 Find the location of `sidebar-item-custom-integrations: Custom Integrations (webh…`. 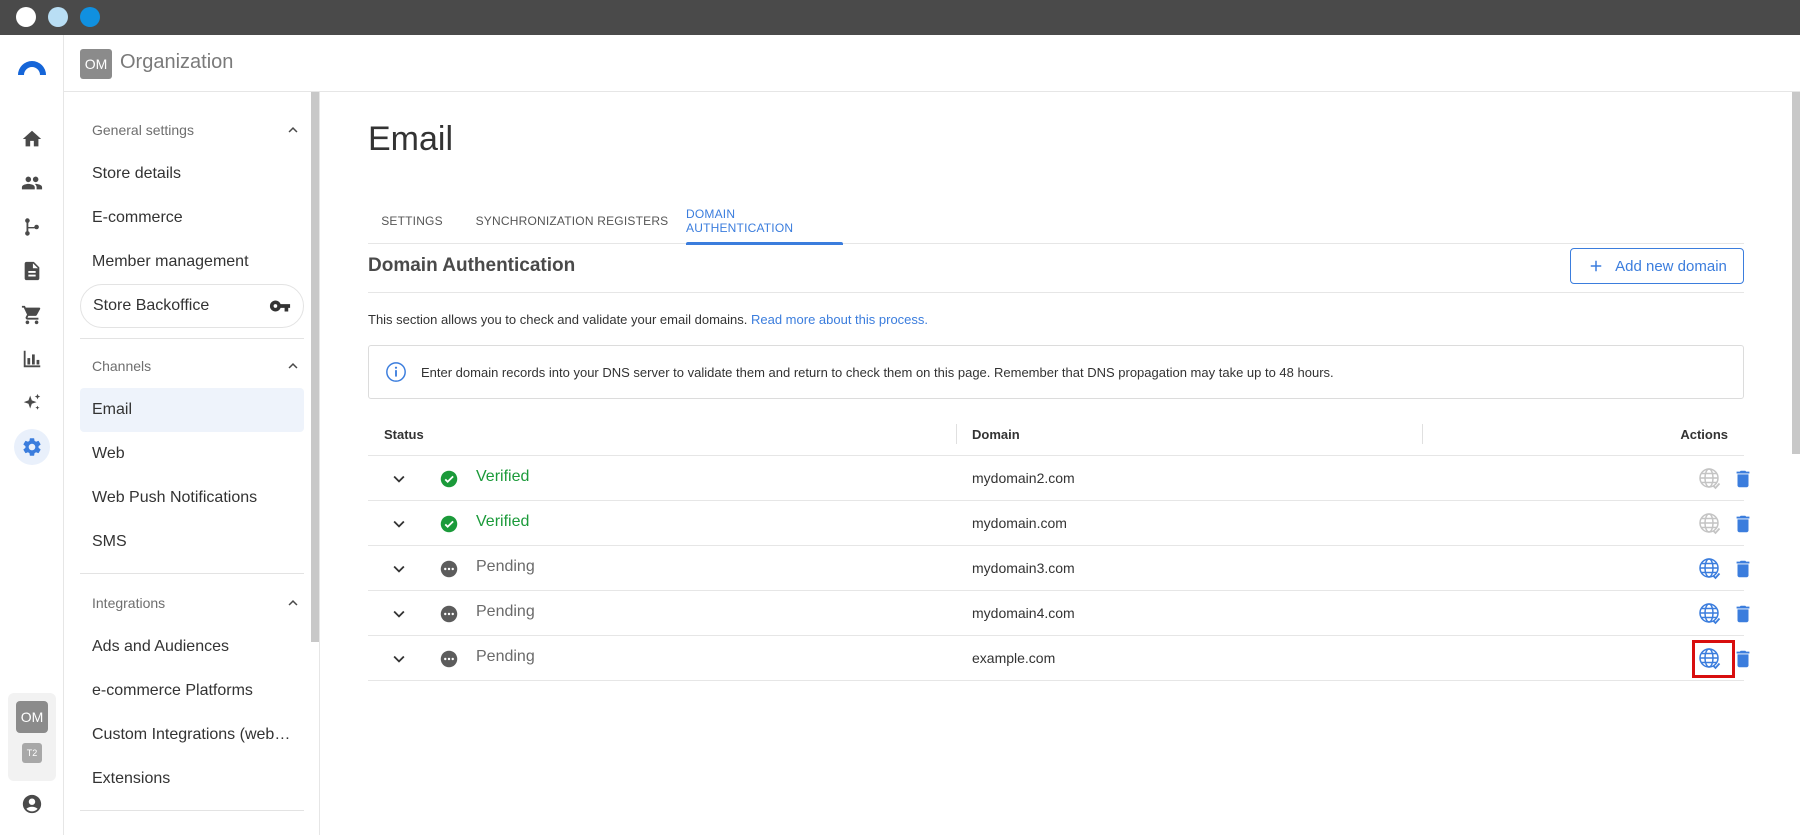

sidebar-item-custom-integrations: Custom Integrations (webh… is located at coordinates (192, 735).